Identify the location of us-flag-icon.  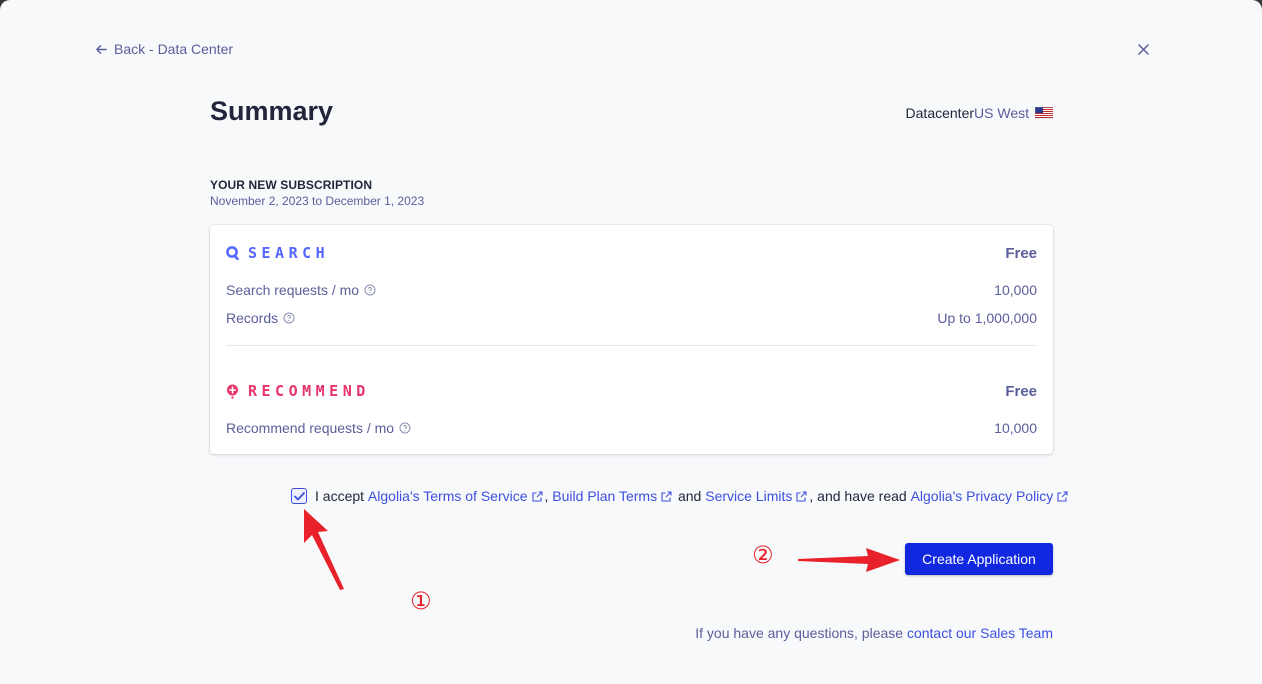
(1044, 113).